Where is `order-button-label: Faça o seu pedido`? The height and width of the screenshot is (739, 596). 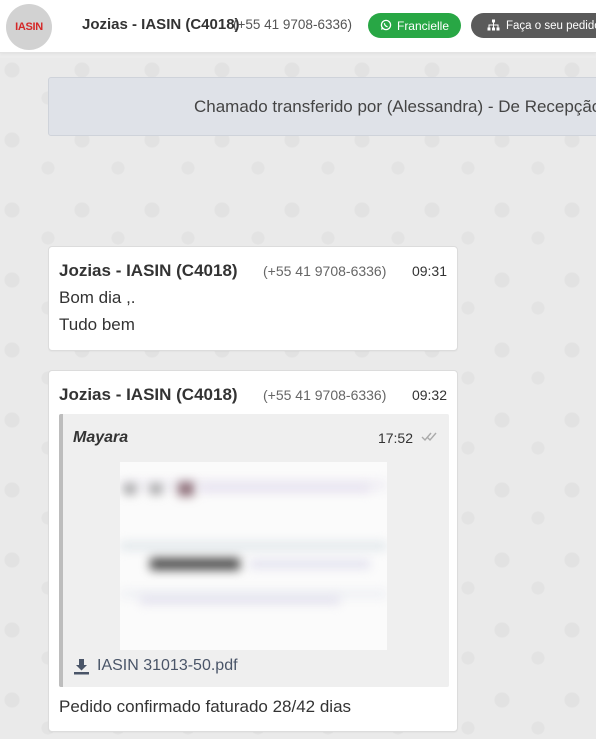 order-button-label: Faça o seu pedido is located at coordinates (551, 25).